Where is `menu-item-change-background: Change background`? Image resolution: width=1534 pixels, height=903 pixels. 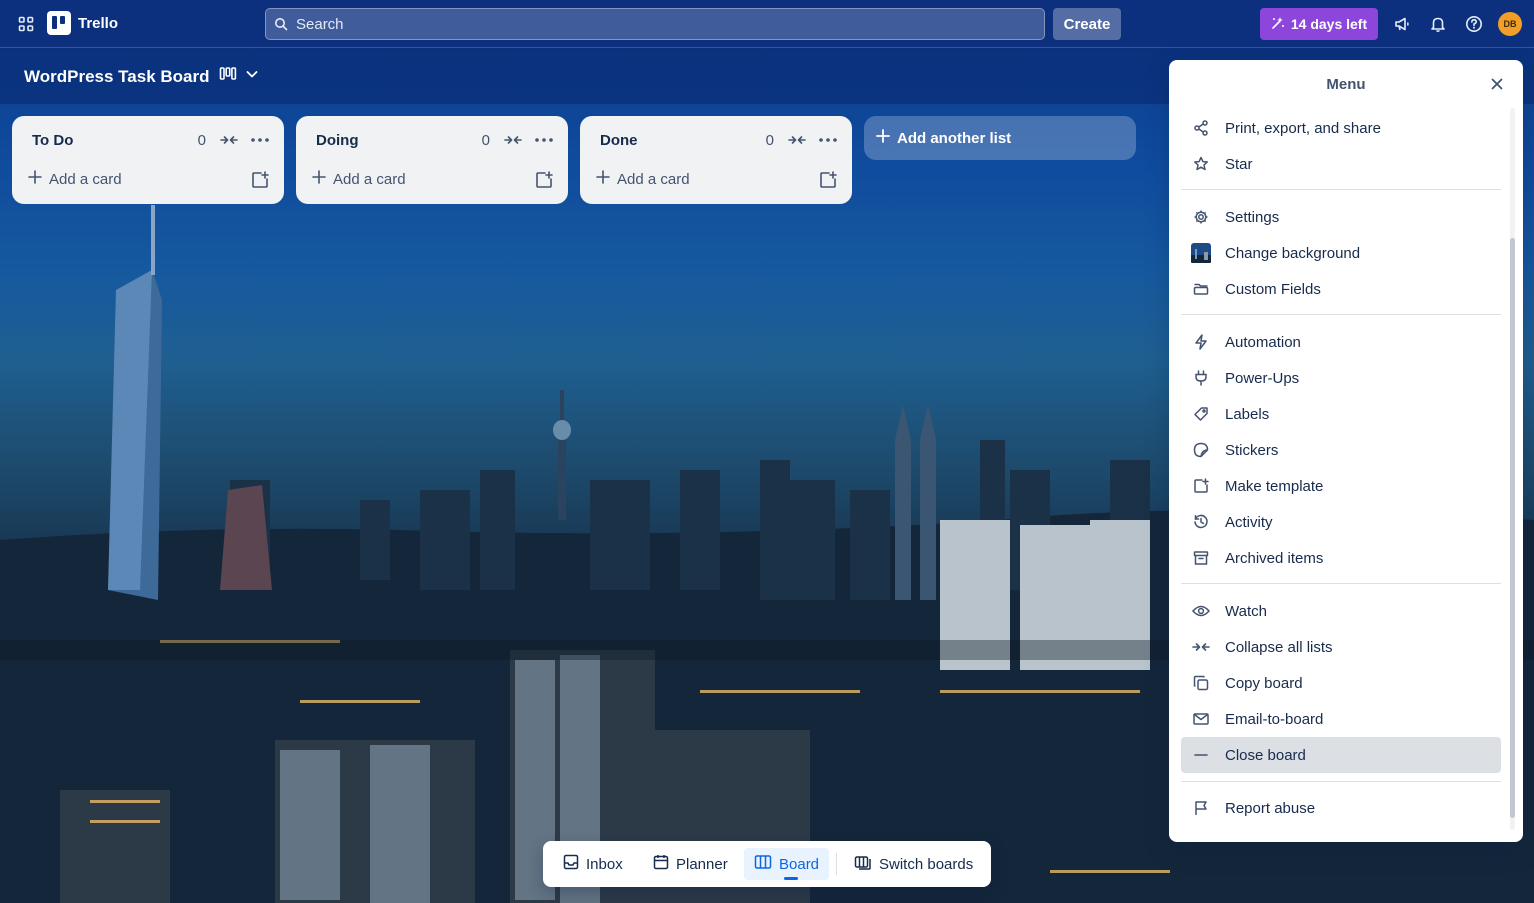
menu-item-change-background: Change background is located at coordinates (1341, 253).